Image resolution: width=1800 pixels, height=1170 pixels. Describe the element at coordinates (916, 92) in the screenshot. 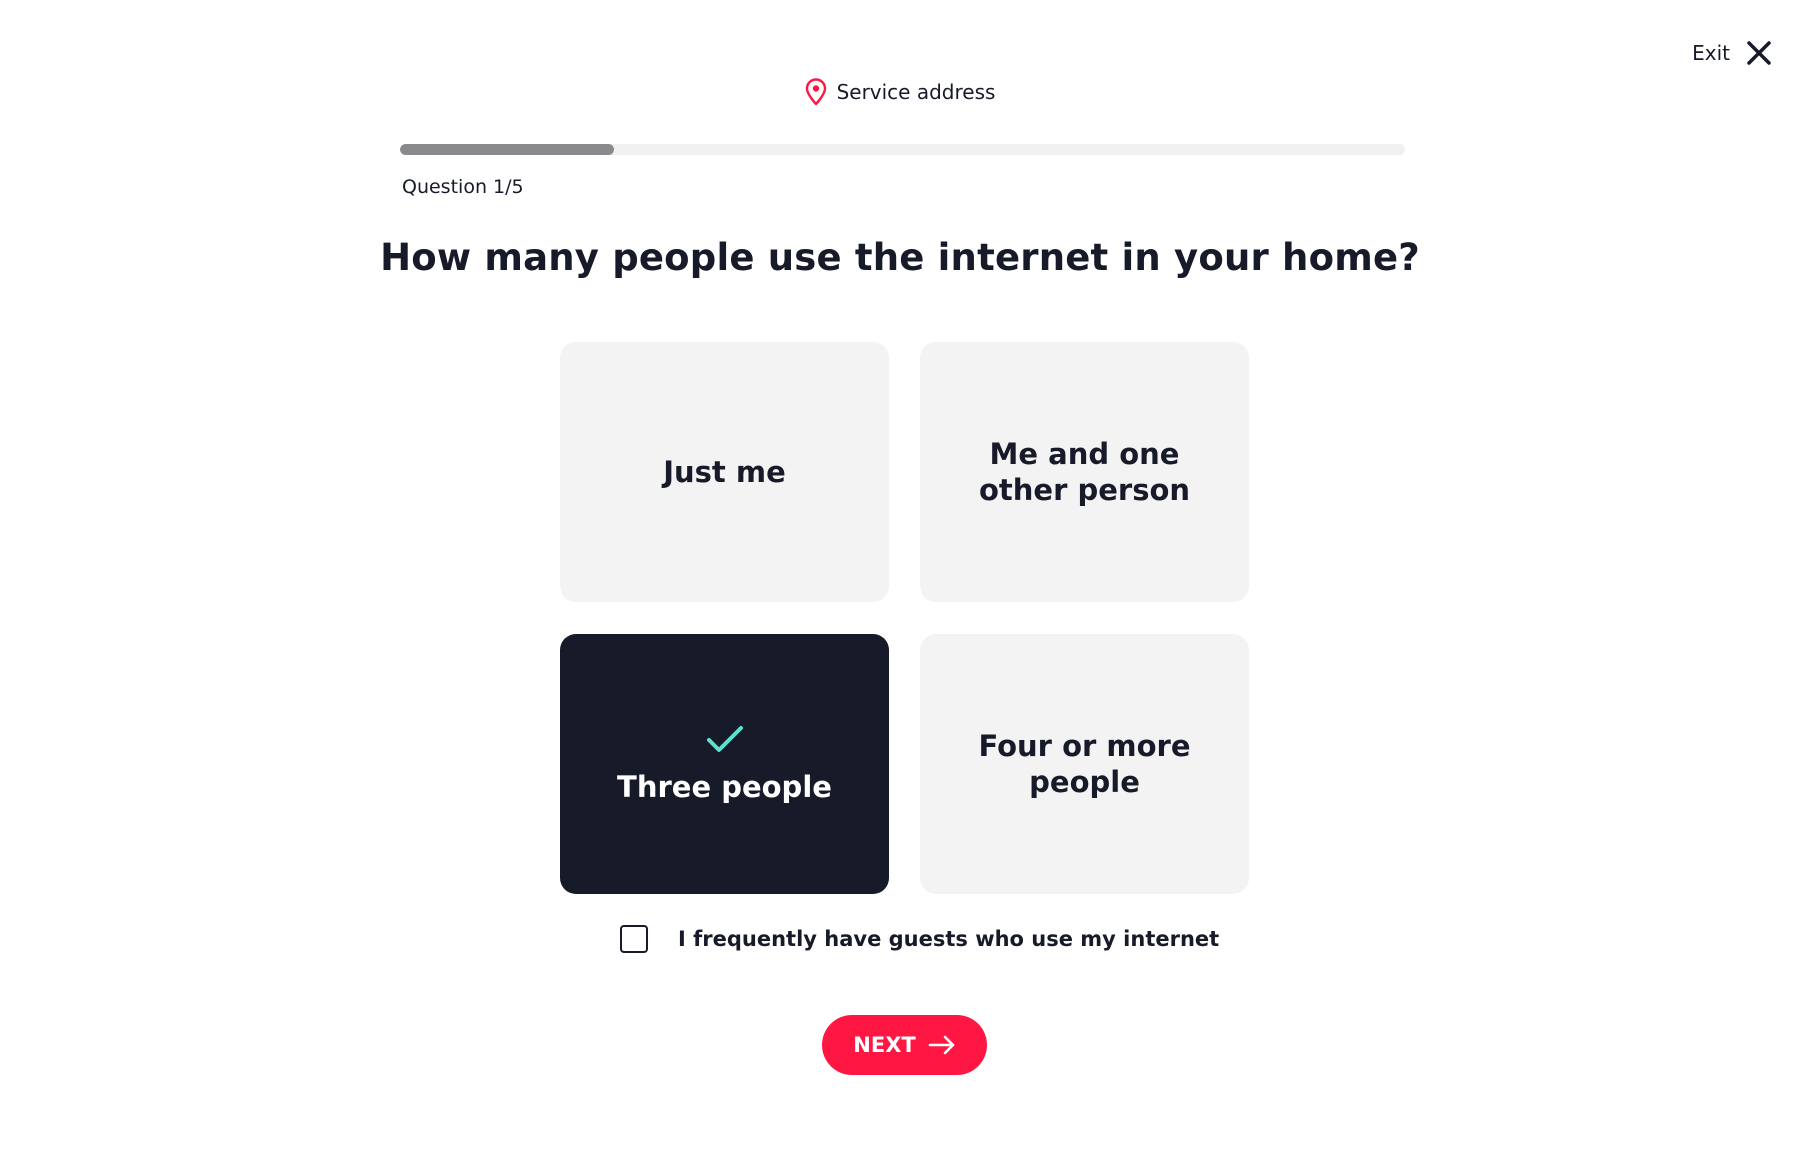

I see `service-address-label: Service address` at that location.